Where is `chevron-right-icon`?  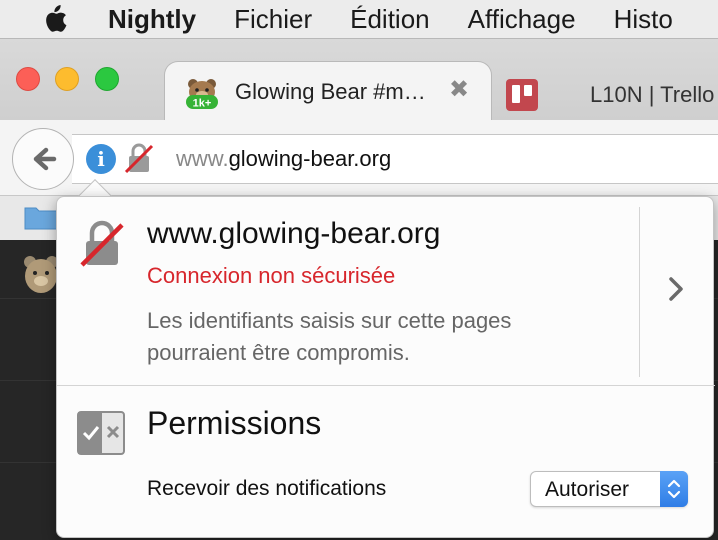 chevron-right-icon is located at coordinates (676, 289).